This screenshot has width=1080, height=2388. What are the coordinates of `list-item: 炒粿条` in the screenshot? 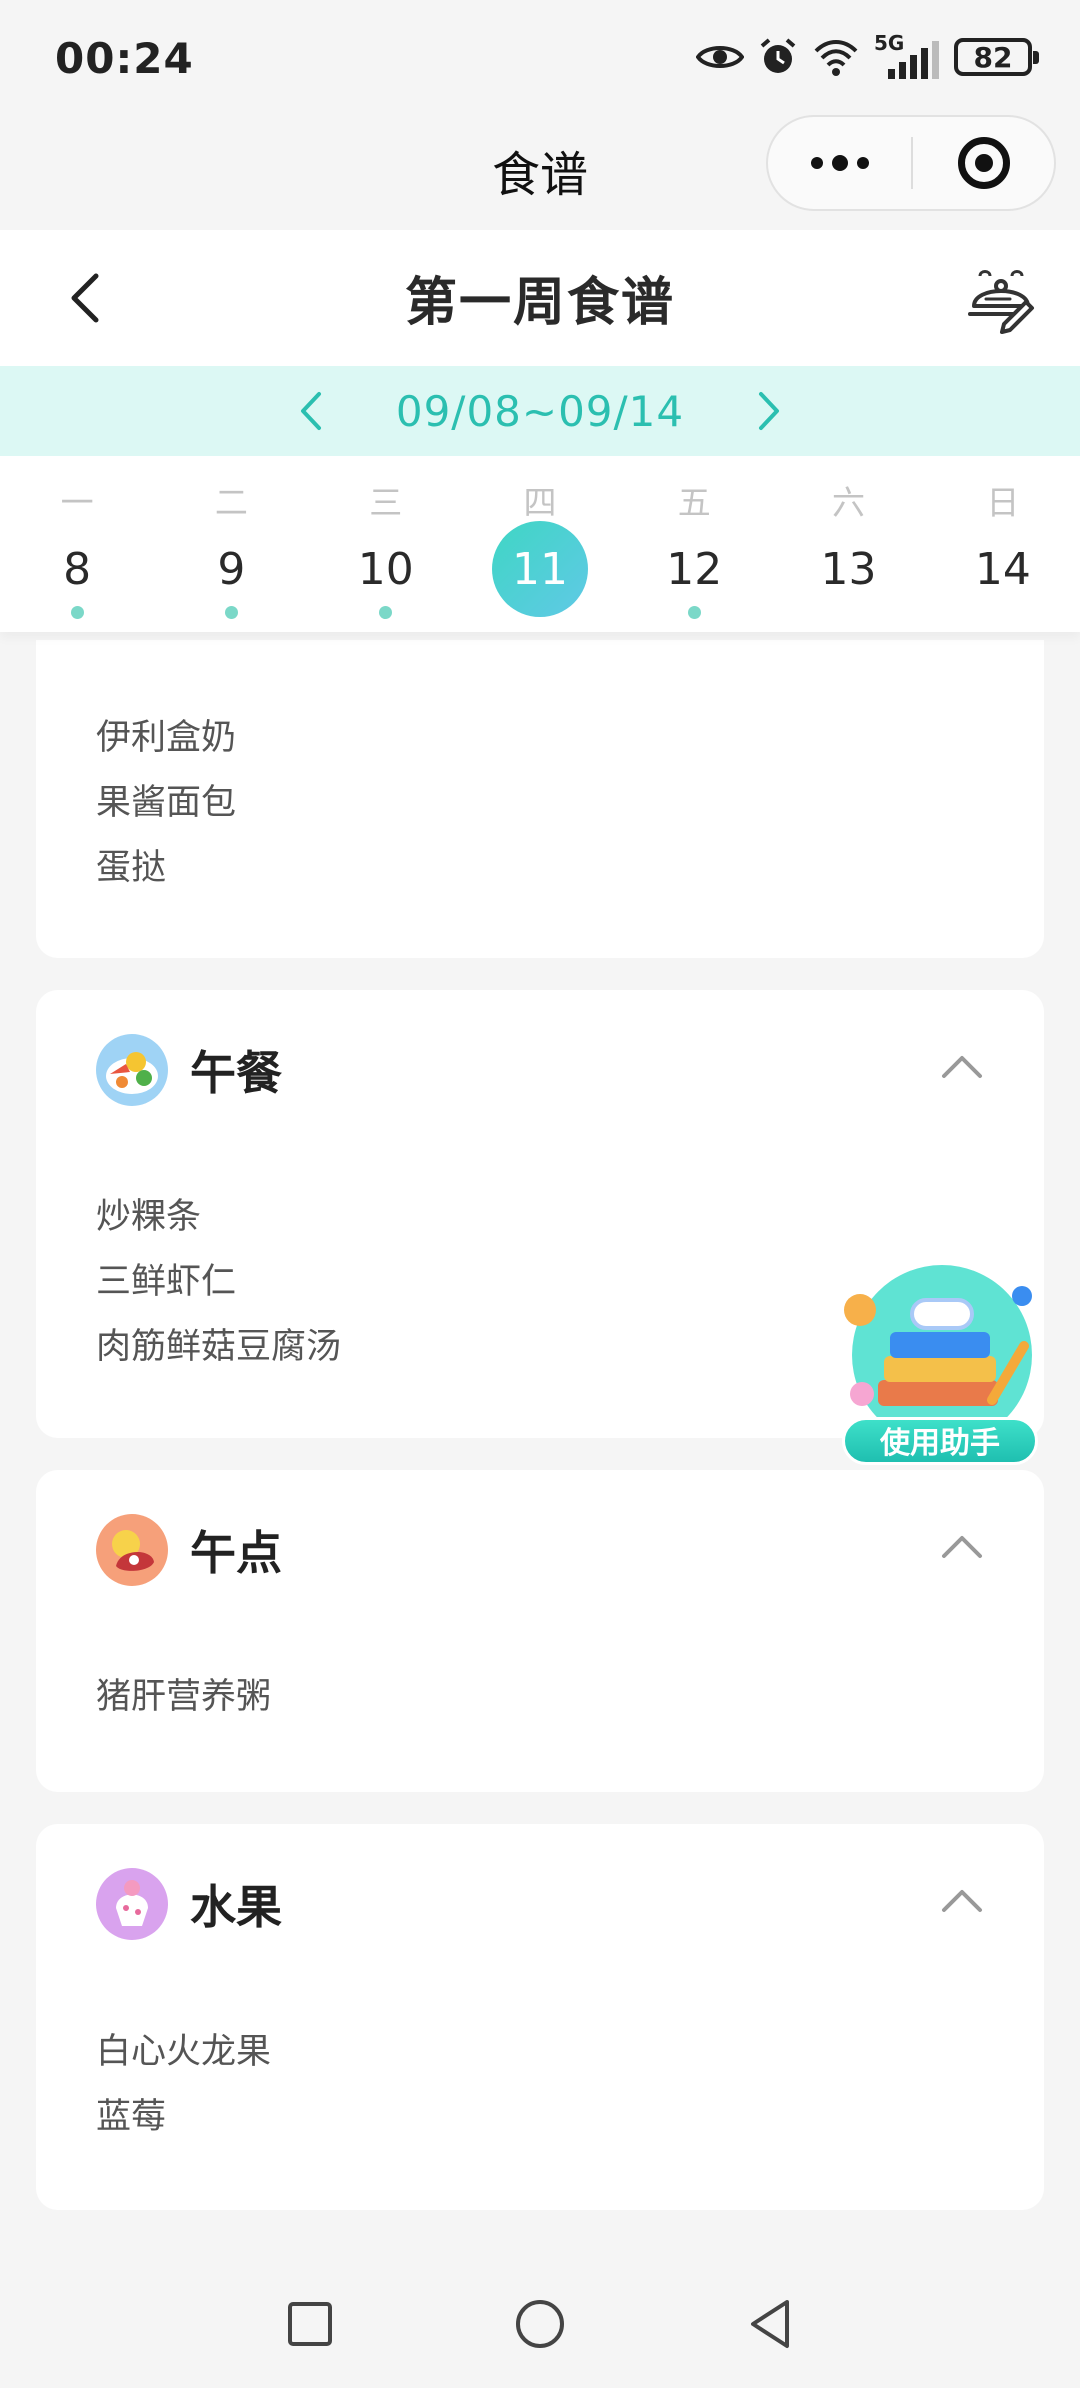 It's located at (149, 1217).